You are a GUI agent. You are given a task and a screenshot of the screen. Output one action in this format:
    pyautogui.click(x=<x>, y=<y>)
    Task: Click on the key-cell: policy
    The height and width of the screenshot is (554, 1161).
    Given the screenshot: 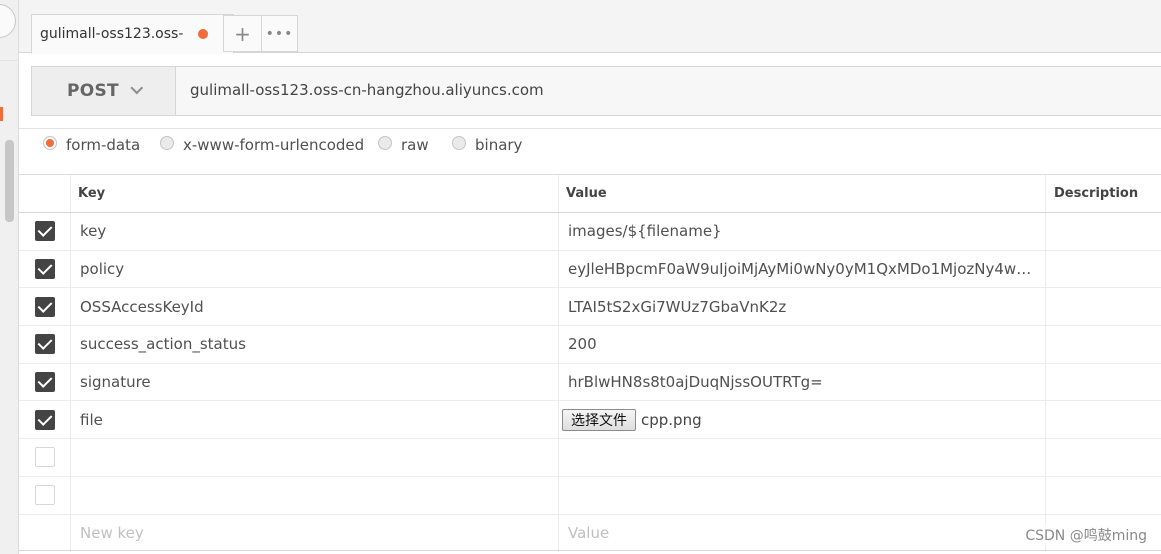 What is the action you would take?
    pyautogui.click(x=314, y=269)
    